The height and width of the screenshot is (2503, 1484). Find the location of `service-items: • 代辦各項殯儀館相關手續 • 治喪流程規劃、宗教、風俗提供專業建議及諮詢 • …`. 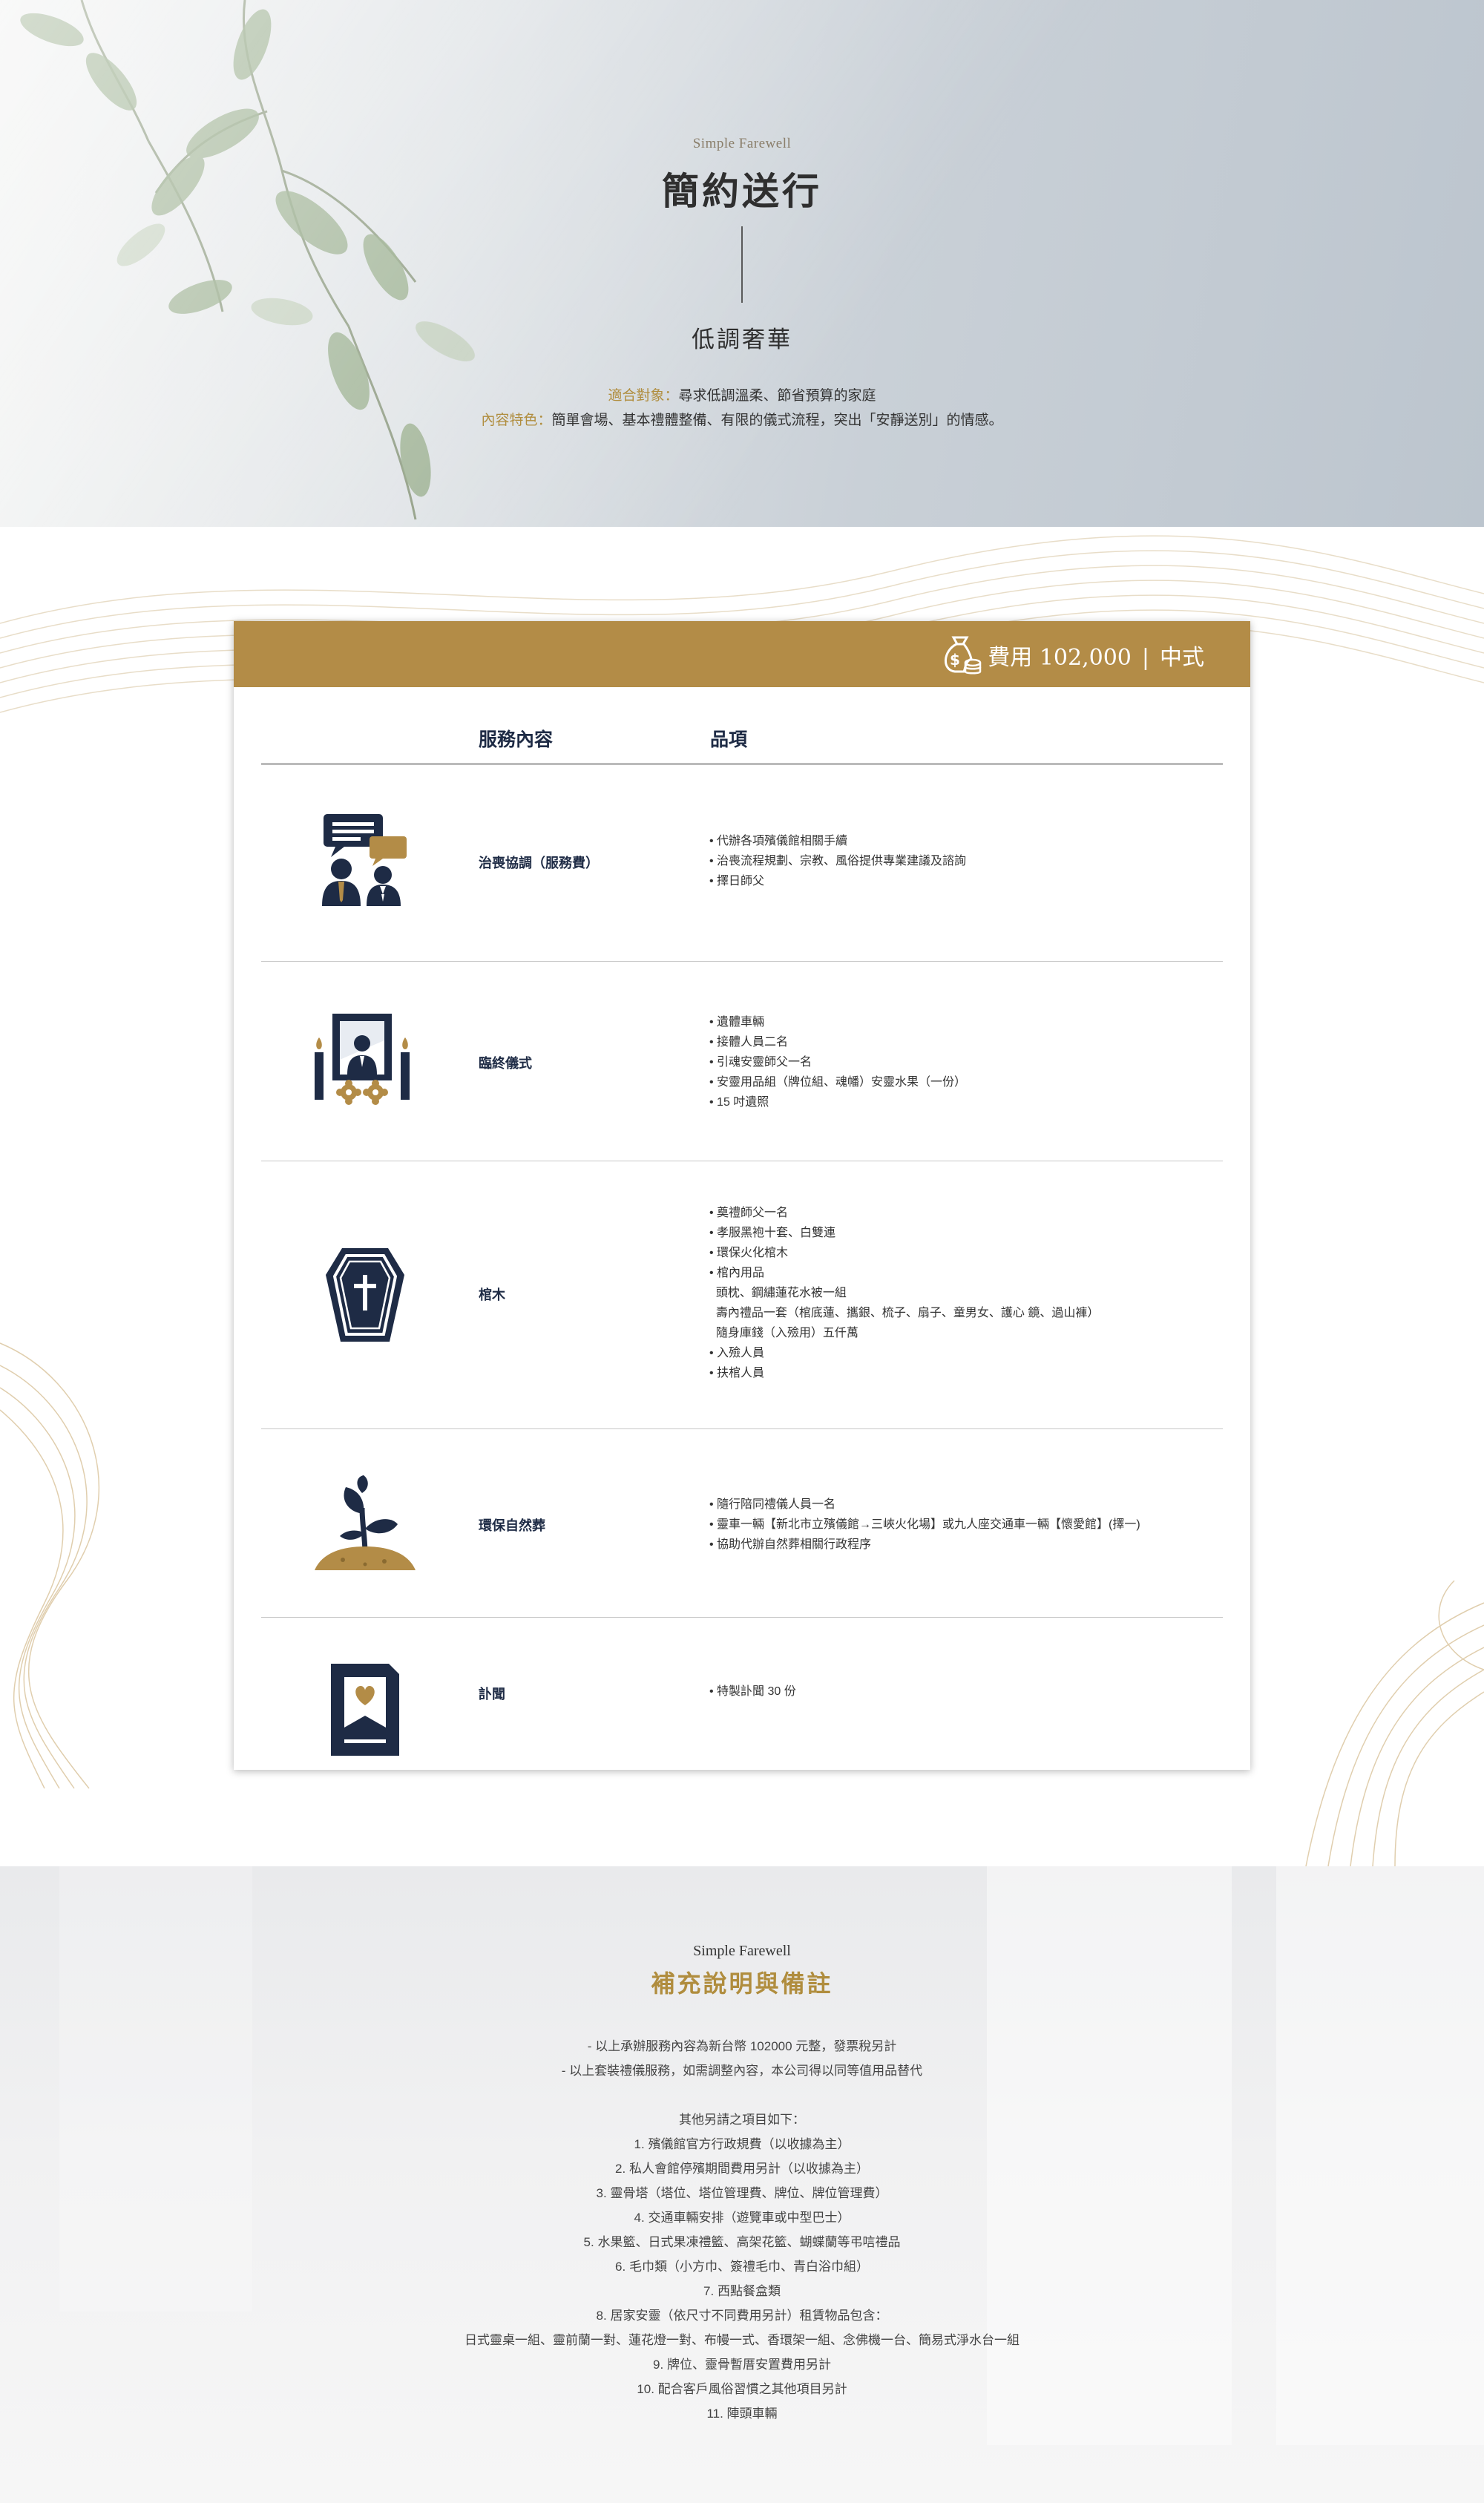

service-items: • 代辦各項殯儀館相關手續 • 治喪流程規劃、宗教、風俗提供專業建議及諮詢 • … is located at coordinates (837, 861).